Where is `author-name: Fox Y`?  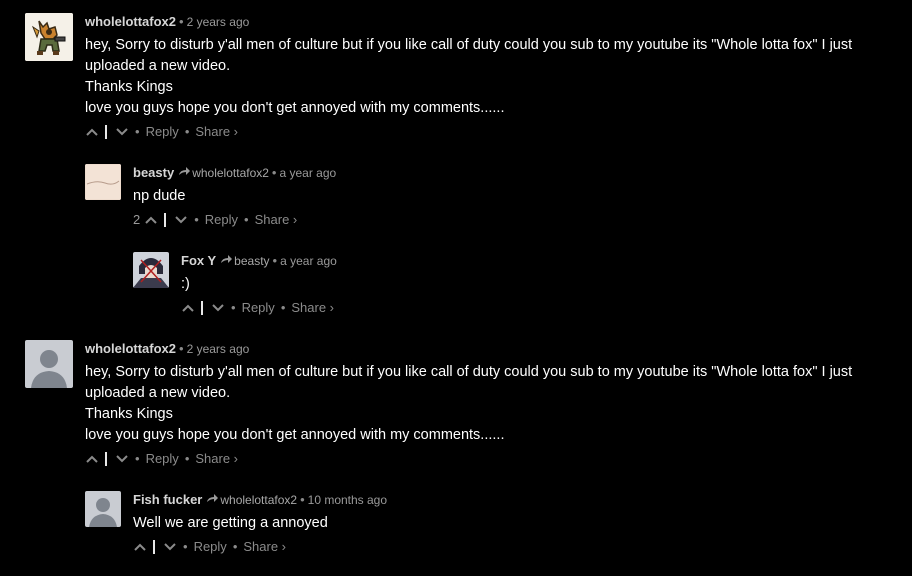 author-name: Fox Y is located at coordinates (198, 260).